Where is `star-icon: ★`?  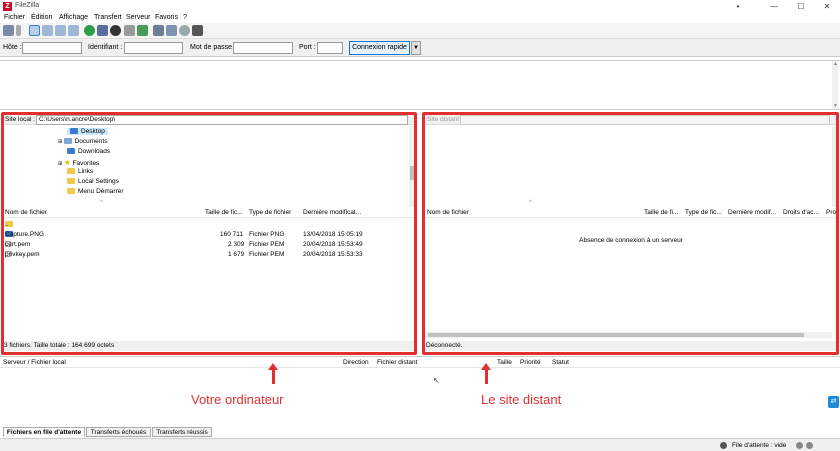
star-icon: ★ is located at coordinates (67, 162).